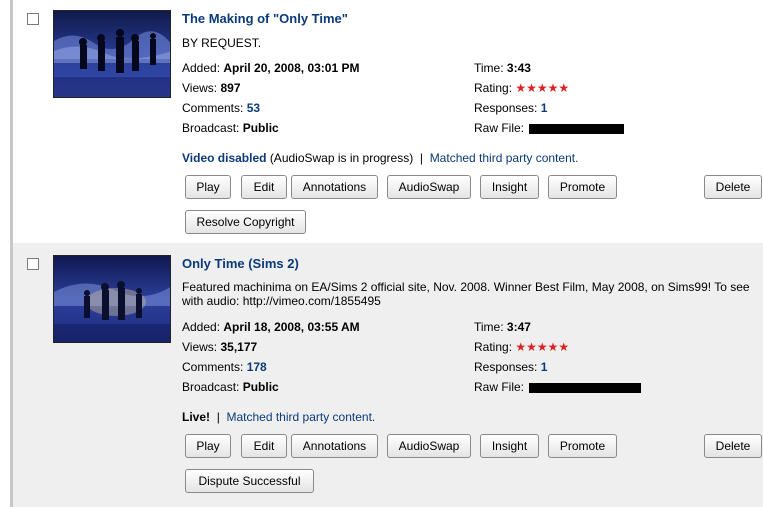 Image resolution: width=763 pixels, height=507 pixels. What do you see at coordinates (253, 108) in the screenshot?
I see `comments-link: 53` at bounding box center [253, 108].